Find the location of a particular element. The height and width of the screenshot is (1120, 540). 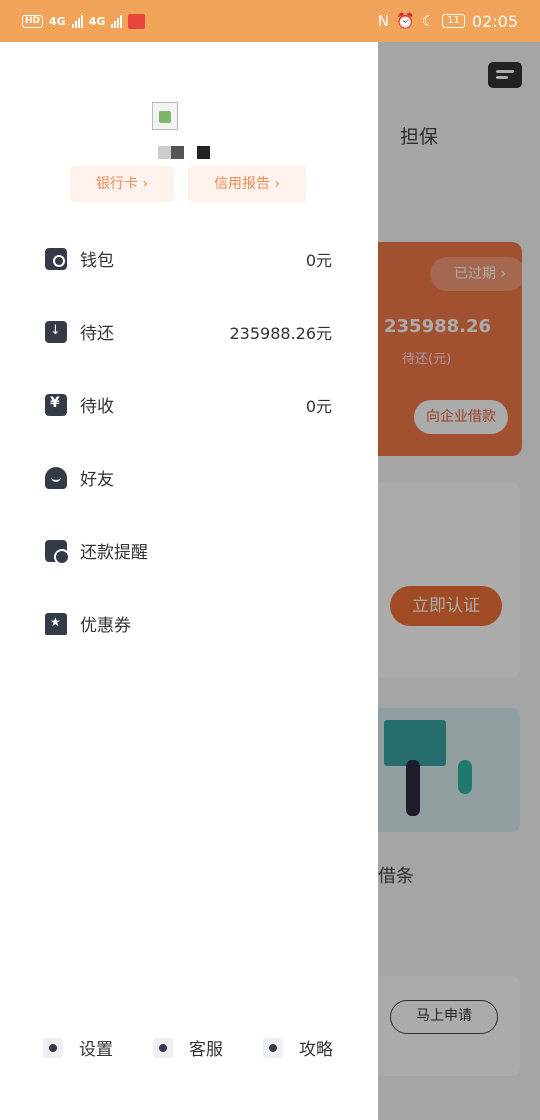

status-left: HD 4G 4G is located at coordinates (84, 21).